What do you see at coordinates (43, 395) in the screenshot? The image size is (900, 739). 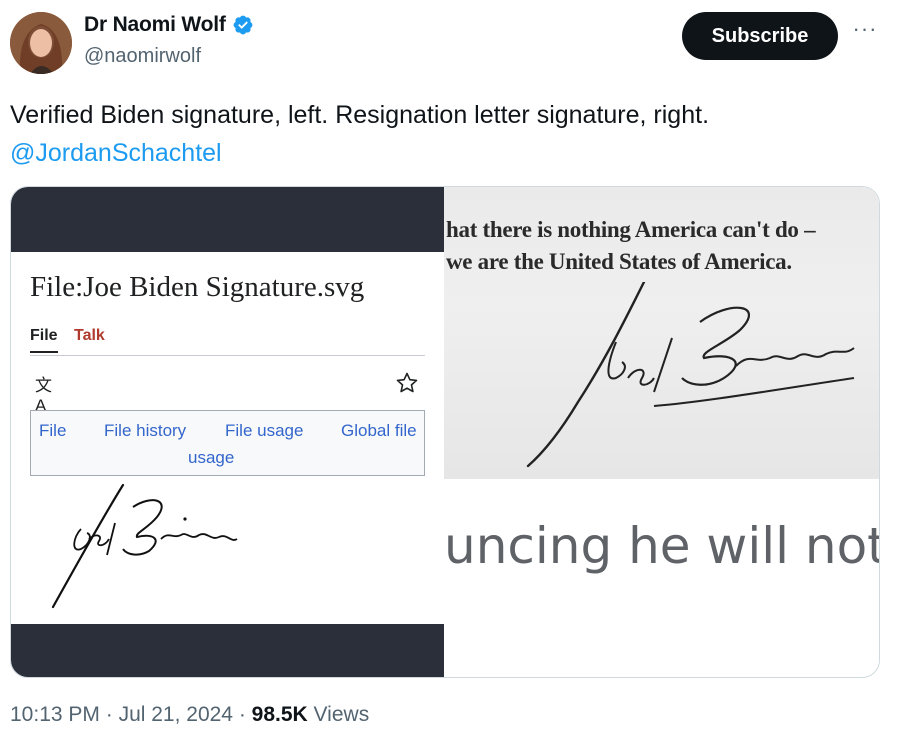 I see `translate-icon: 文A` at bounding box center [43, 395].